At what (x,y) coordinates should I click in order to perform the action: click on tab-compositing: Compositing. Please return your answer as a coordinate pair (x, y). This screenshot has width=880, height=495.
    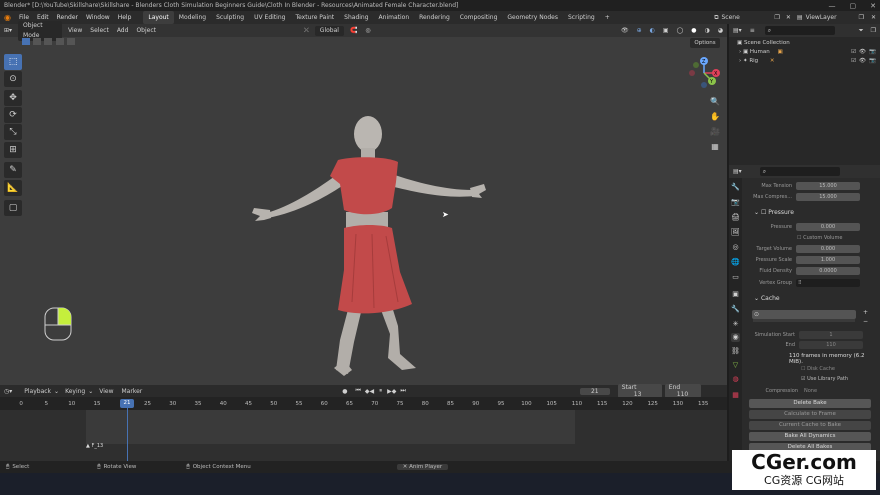
    Looking at the image, I should click on (479, 17).